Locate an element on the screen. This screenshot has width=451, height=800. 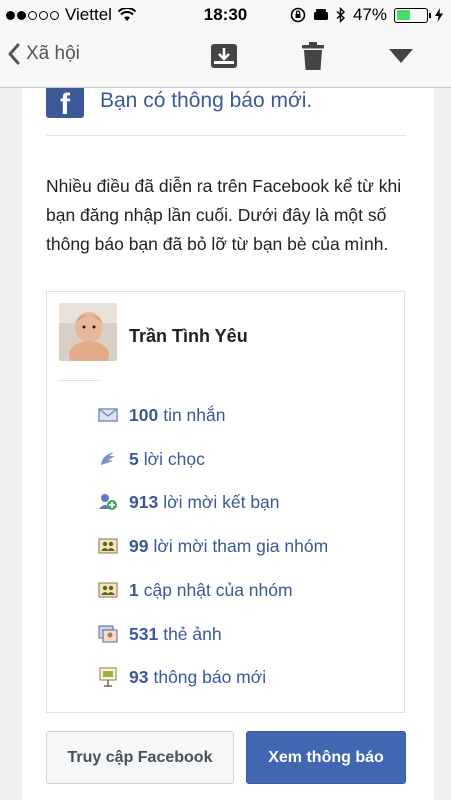
notification-item: 531 thẻ ảnh is located at coordinates (159, 634).